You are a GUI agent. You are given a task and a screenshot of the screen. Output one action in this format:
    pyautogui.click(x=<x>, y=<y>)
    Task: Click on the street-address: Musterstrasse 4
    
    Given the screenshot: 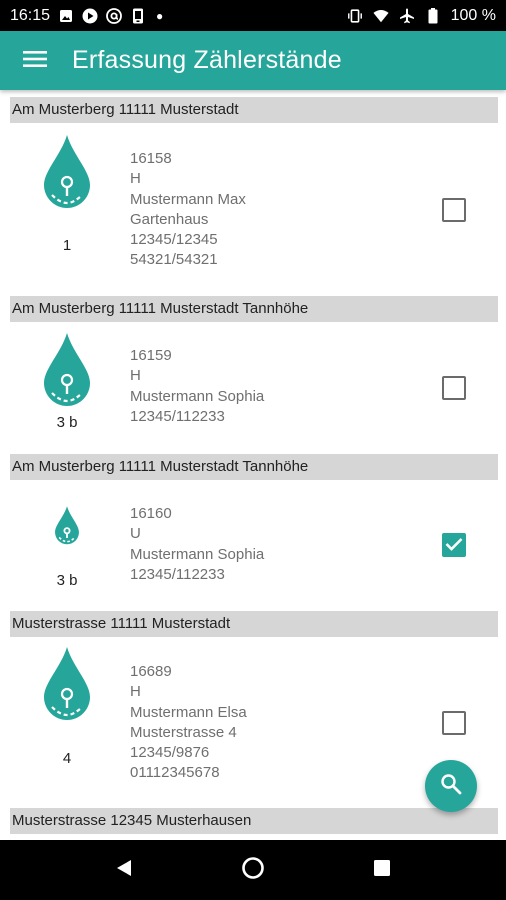 What is the action you would take?
    pyautogui.click(x=183, y=732)
    